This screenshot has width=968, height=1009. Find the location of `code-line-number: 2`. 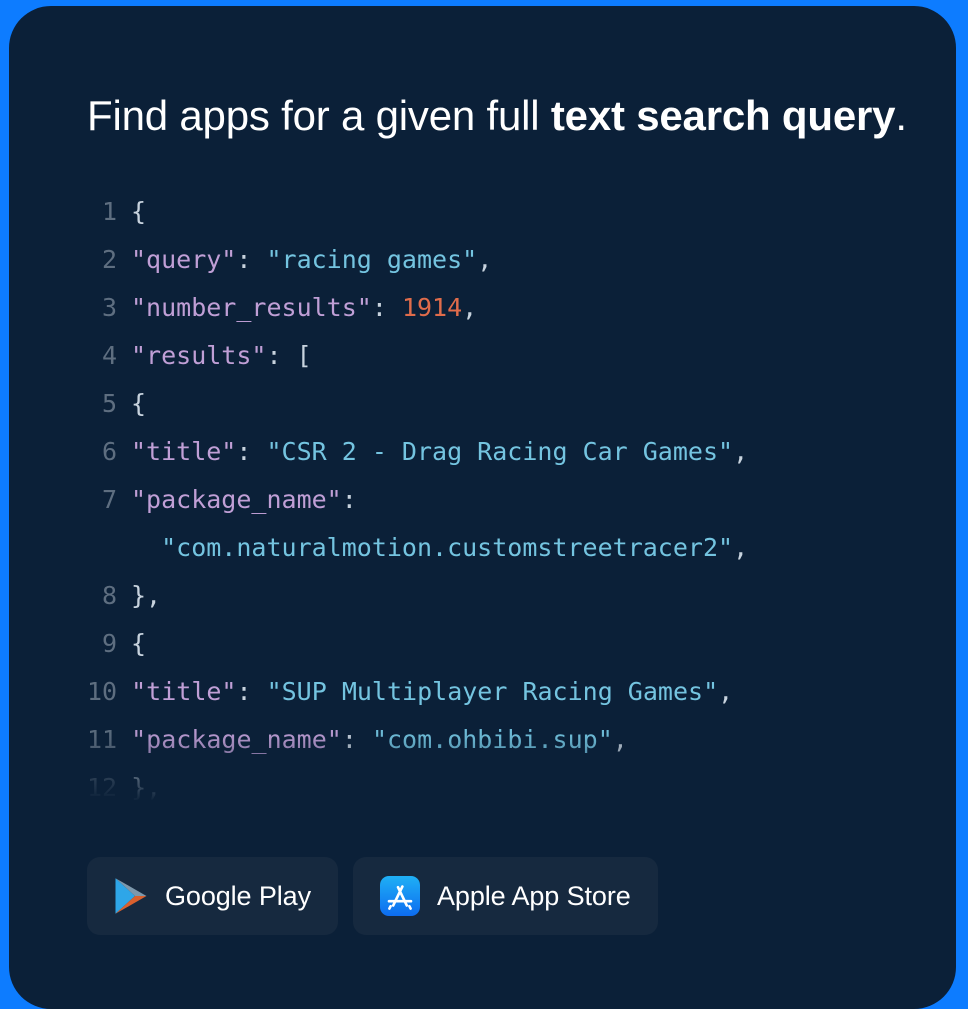

code-line-number: 2 is located at coordinates (109, 259).